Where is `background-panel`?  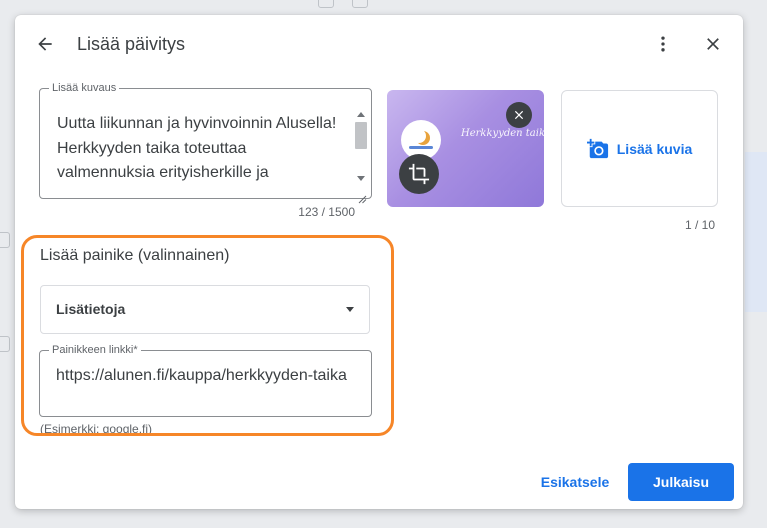
background-panel is located at coordinates (756, 232).